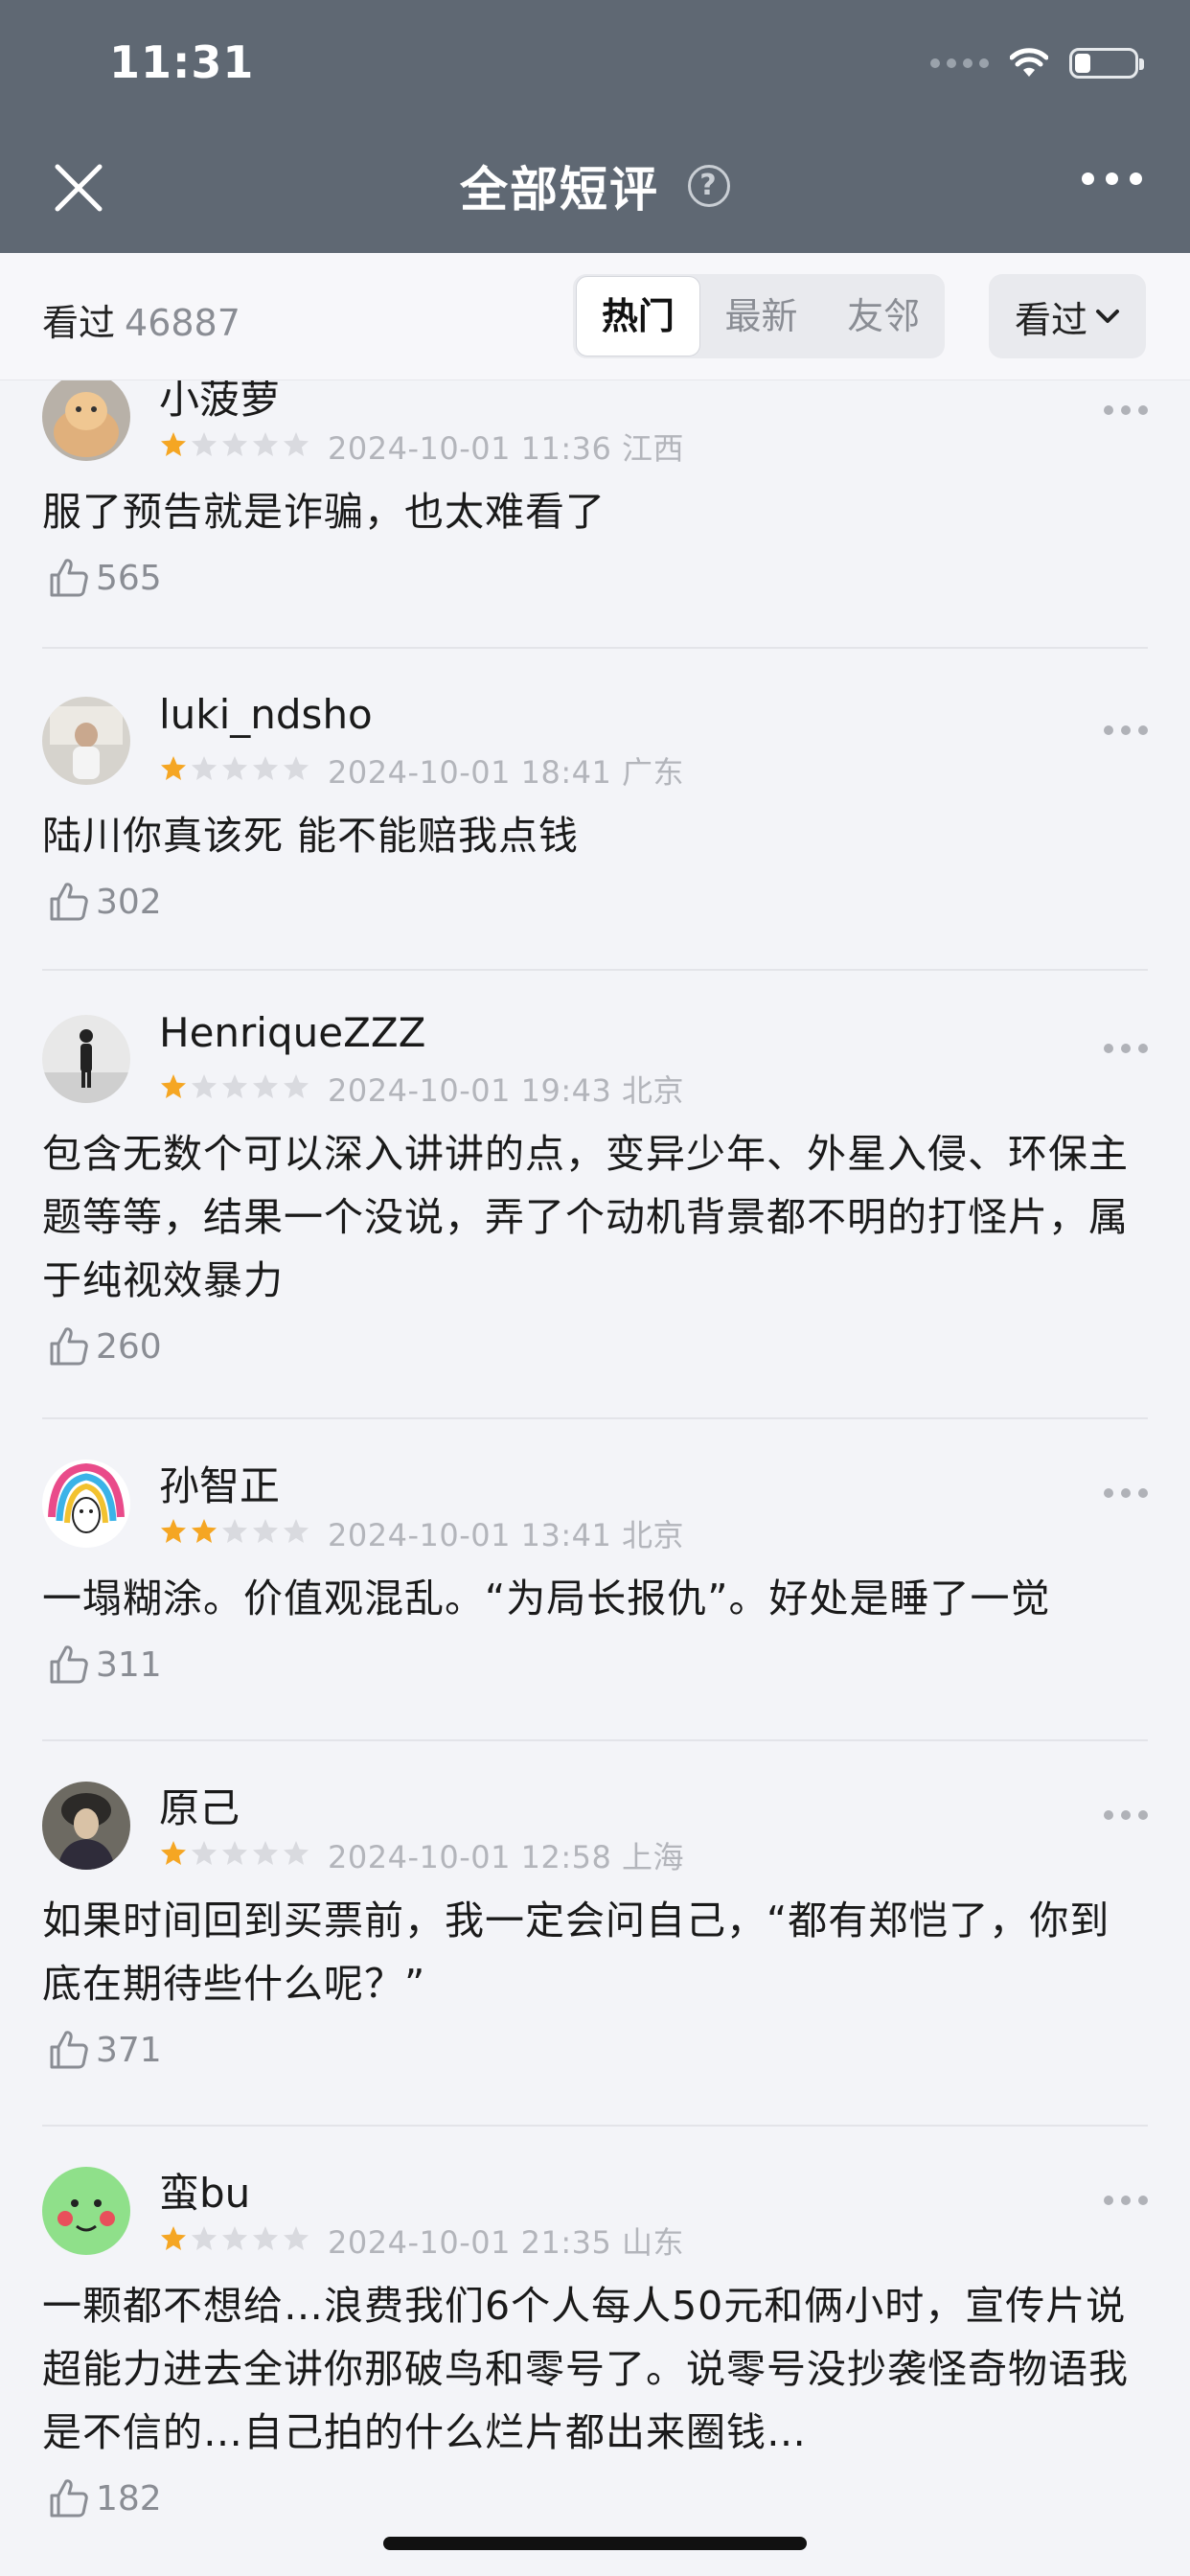  What do you see at coordinates (129, 1346) in the screenshot?
I see `like-count: 260` at bounding box center [129, 1346].